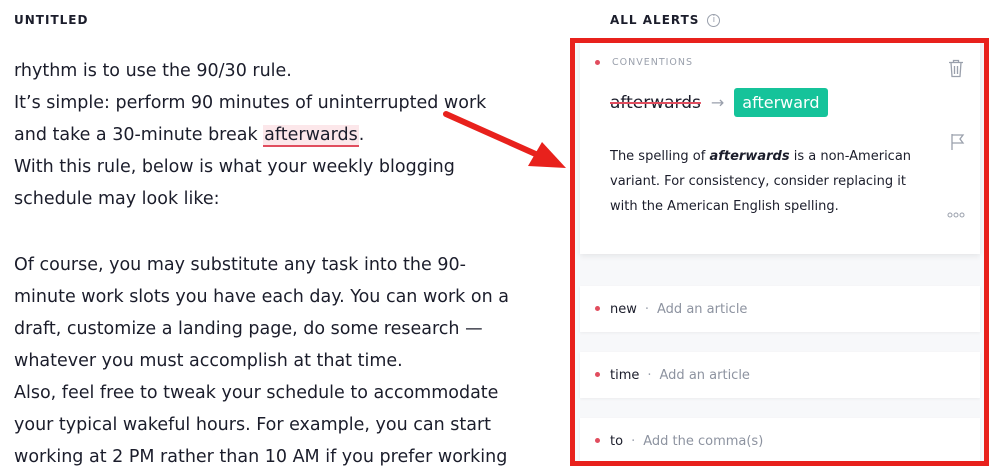 This screenshot has width=1000, height=474. What do you see at coordinates (655, 102) in the screenshot?
I see `original-word: afterwards` at bounding box center [655, 102].